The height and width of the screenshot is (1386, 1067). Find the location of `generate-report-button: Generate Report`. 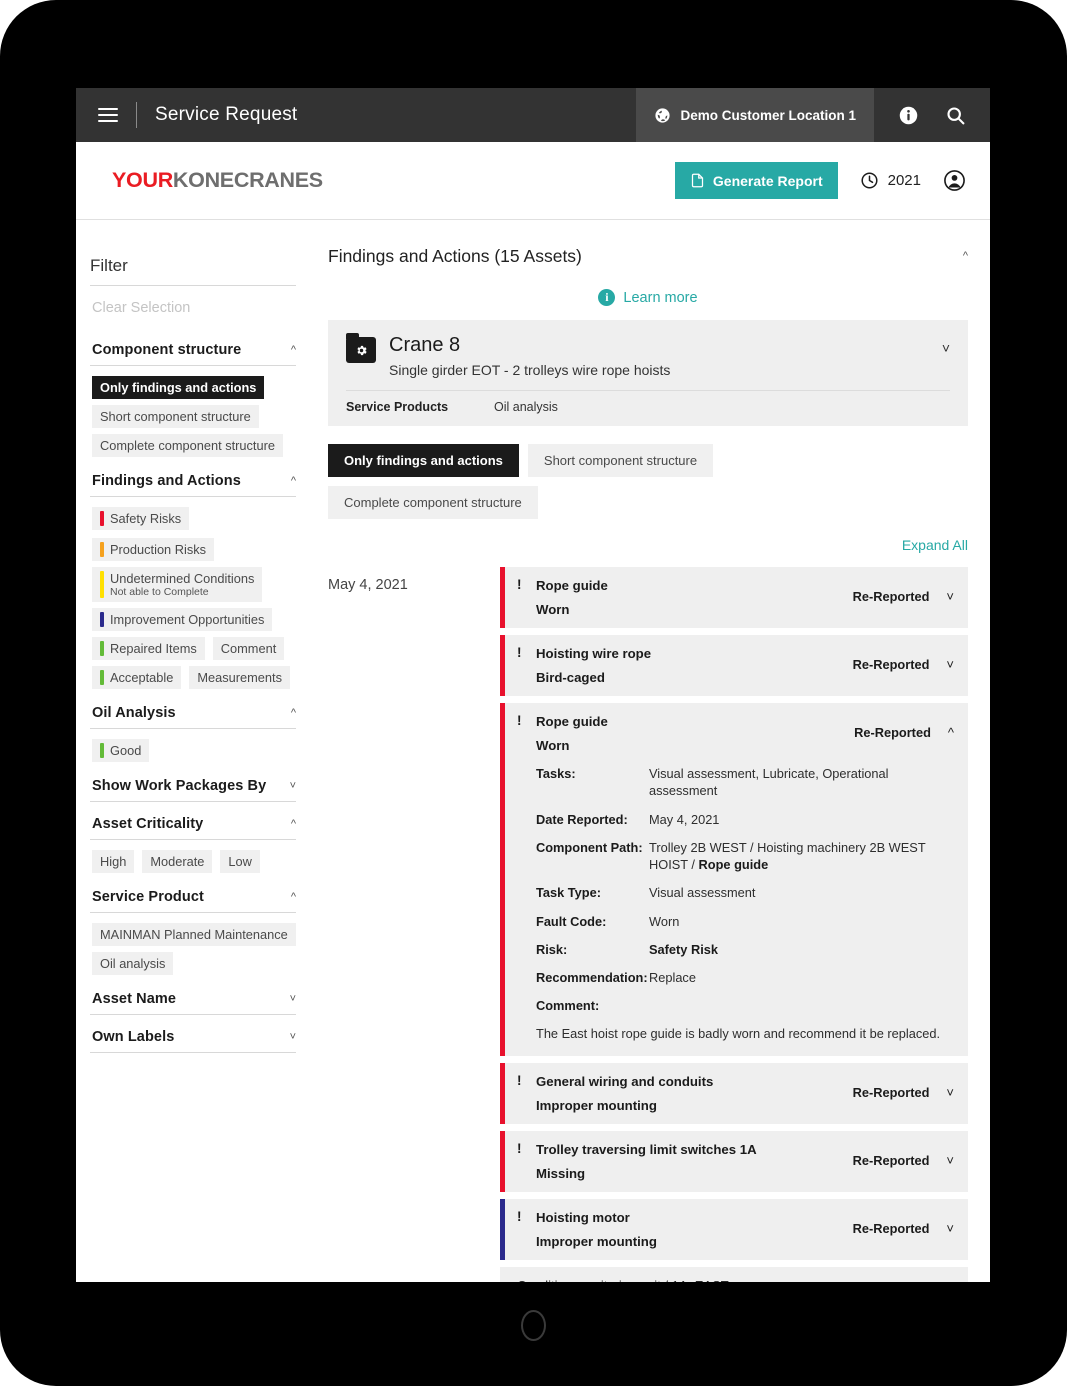

generate-report-button: Generate Report is located at coordinates (756, 180).